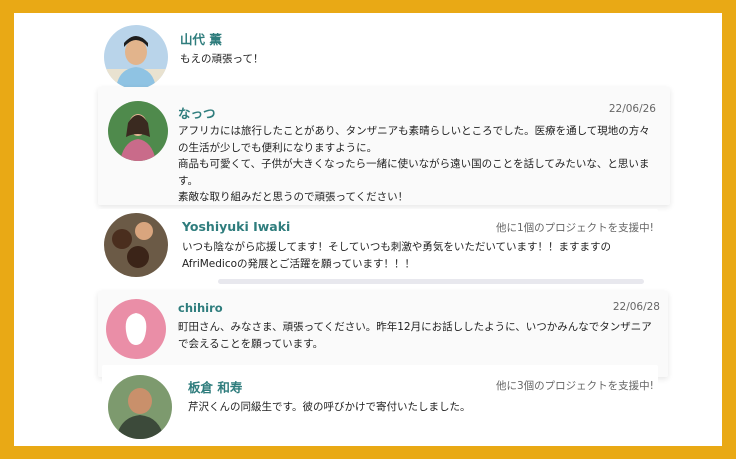 The height and width of the screenshot is (459, 736). I want to click on comment-line: もえの頑張って！, so click(222, 59).